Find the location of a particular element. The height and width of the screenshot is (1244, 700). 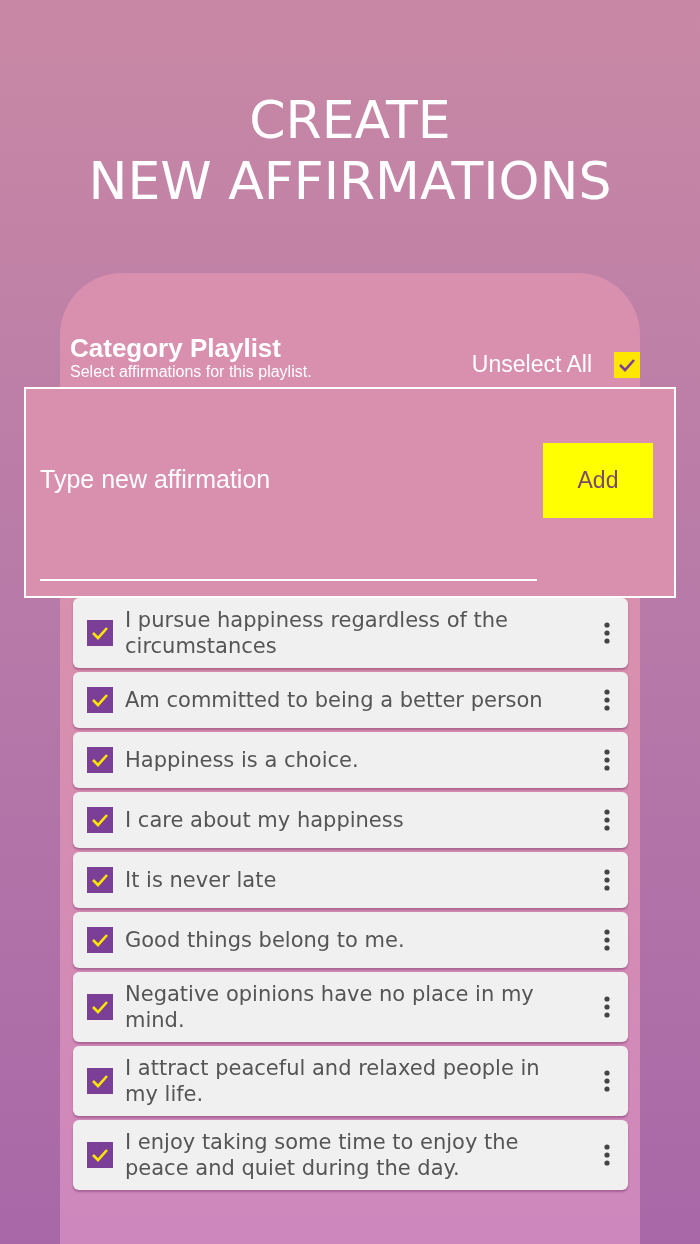

affirmation-text: I attract peaceful and relaxed people in my life. is located at coordinates (333, 1081).